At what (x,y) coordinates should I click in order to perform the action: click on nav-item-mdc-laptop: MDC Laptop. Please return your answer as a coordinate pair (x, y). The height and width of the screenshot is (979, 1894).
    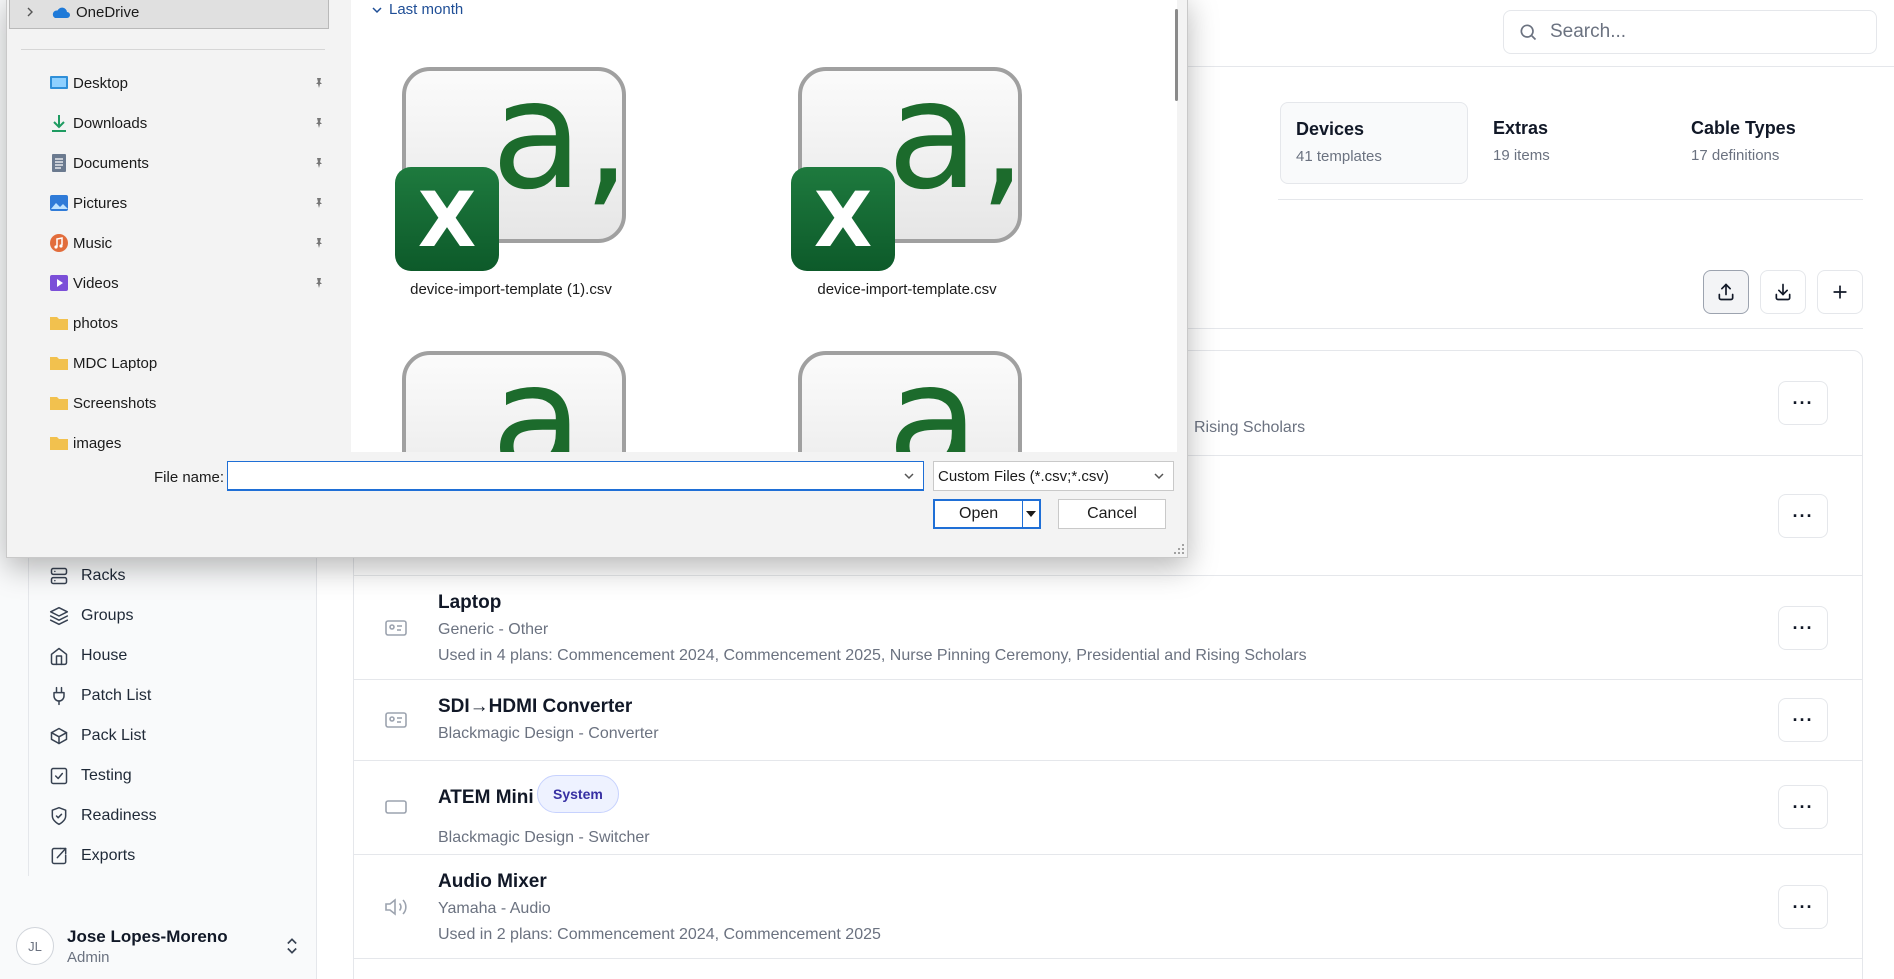
    Looking at the image, I should click on (167, 363).